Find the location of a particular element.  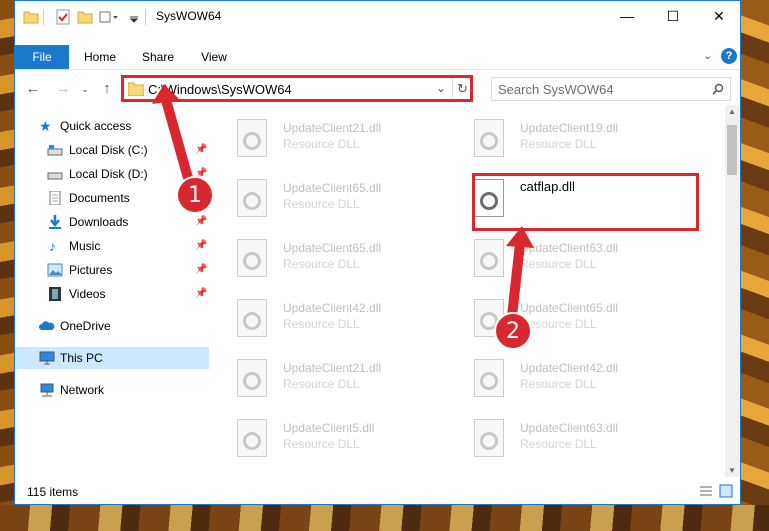

desktop-background-left is located at coordinates (7, 265).